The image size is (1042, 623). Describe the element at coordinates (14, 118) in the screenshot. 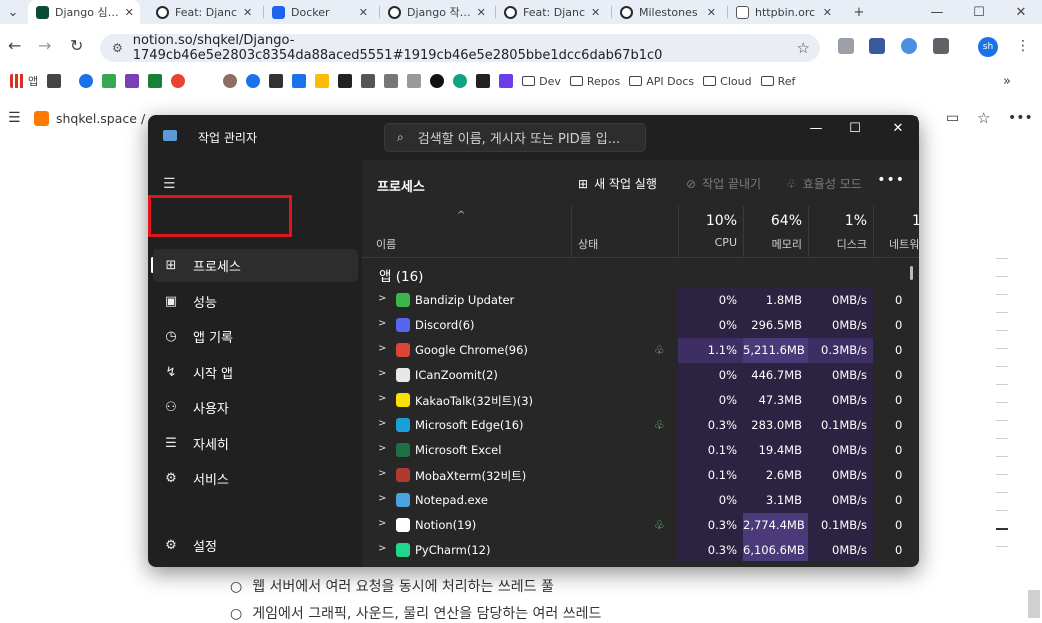

I see `sidebar-menu-icon: ☰` at that location.